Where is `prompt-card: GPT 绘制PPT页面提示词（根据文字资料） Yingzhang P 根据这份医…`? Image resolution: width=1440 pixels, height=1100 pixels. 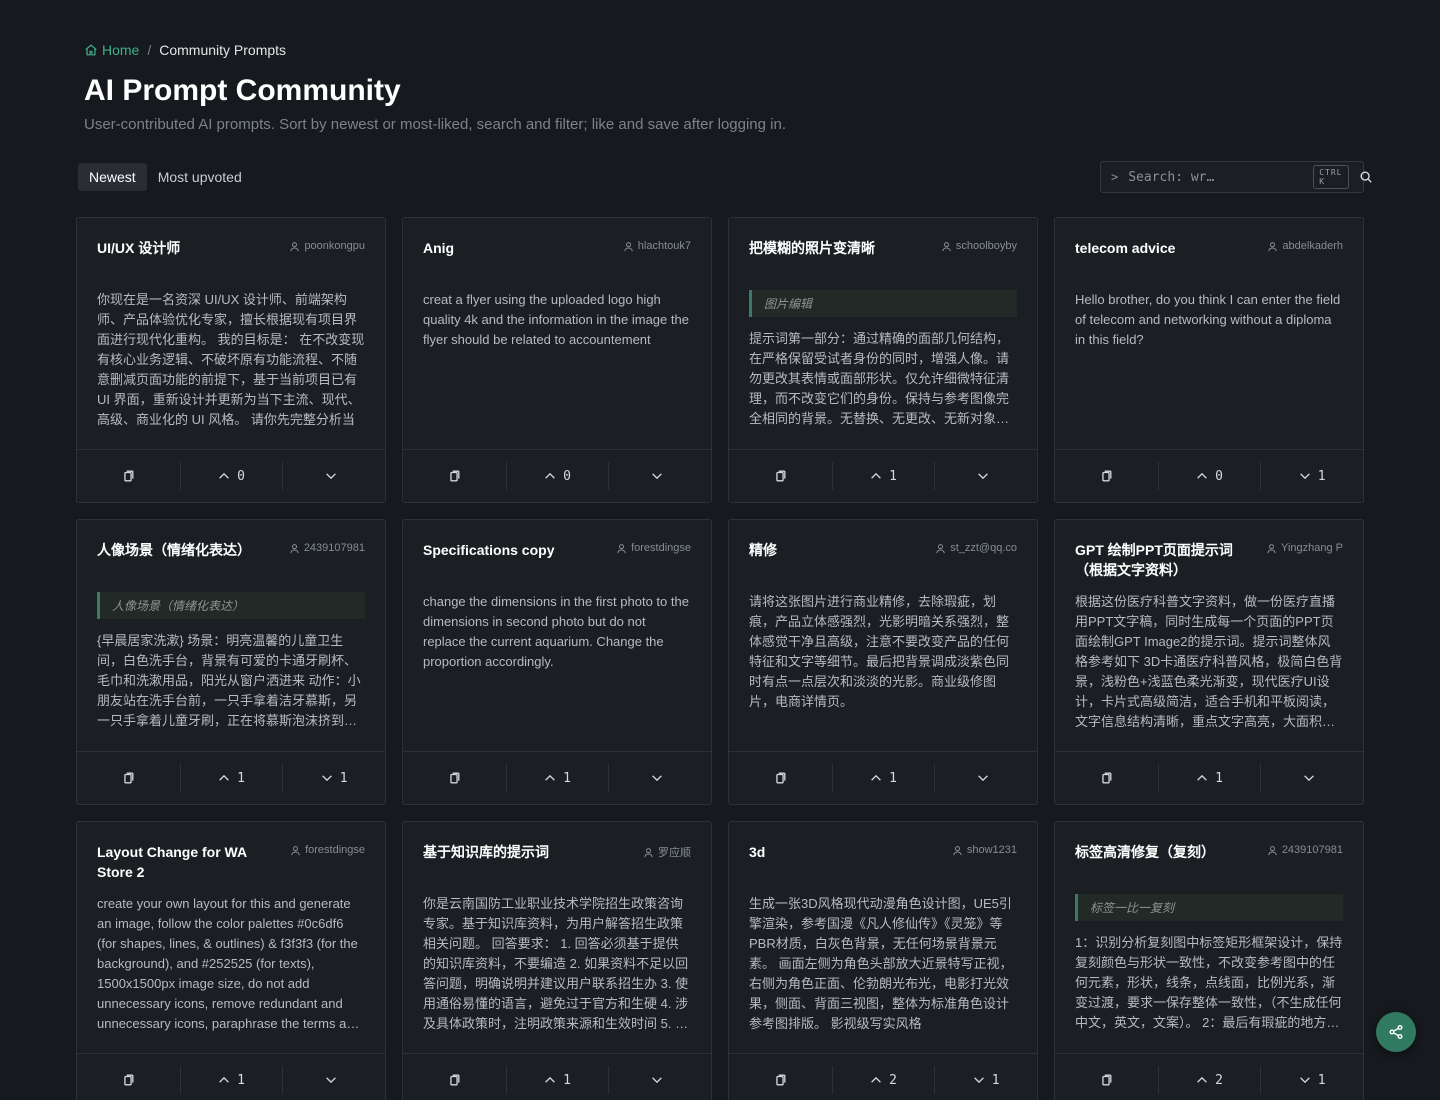 prompt-card: GPT 绘制PPT页面提示词（根据文字资料） Yingzhang P 根据这份医… is located at coordinates (1209, 662).